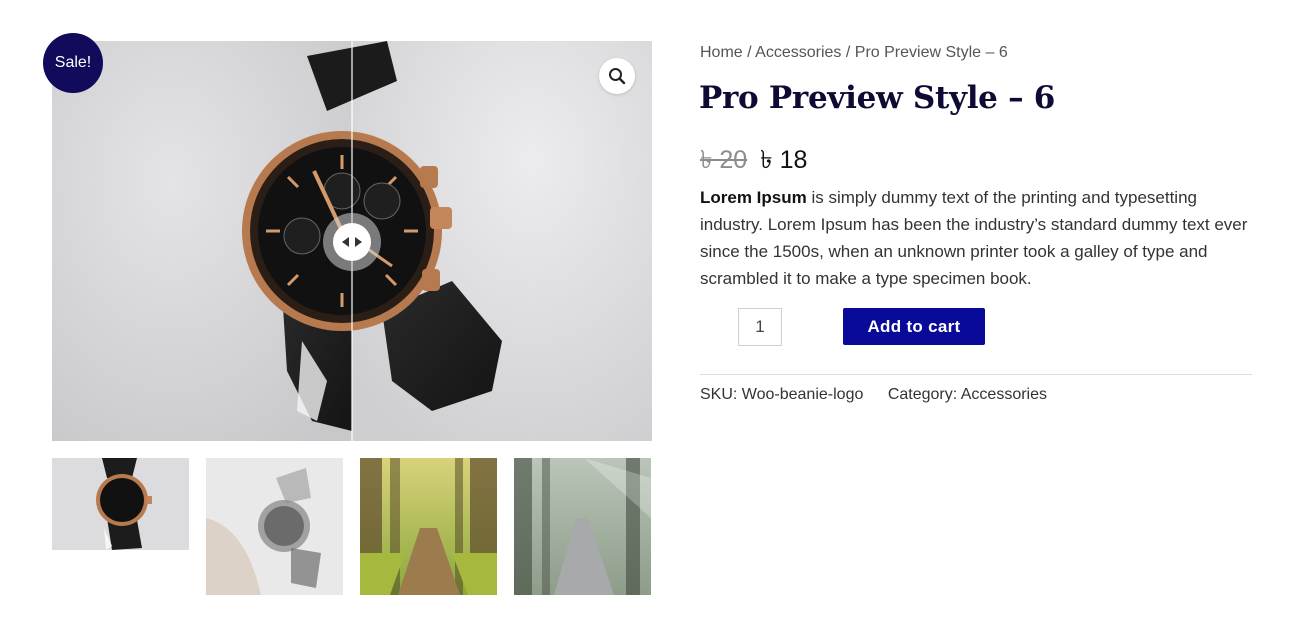 This screenshot has width=1294, height=643. I want to click on thumbnail-faded-watch-image, so click(274, 526).